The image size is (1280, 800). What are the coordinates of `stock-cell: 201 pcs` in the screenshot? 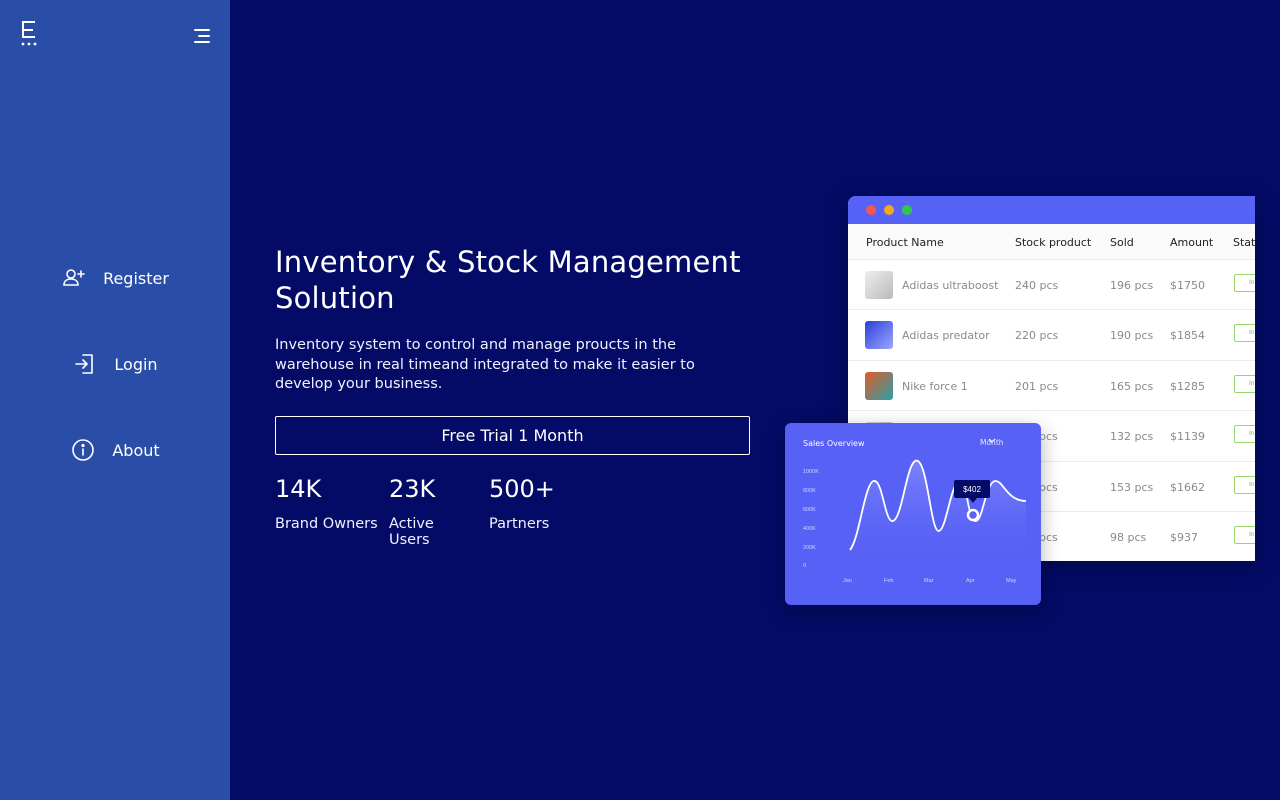 It's located at (1037, 386).